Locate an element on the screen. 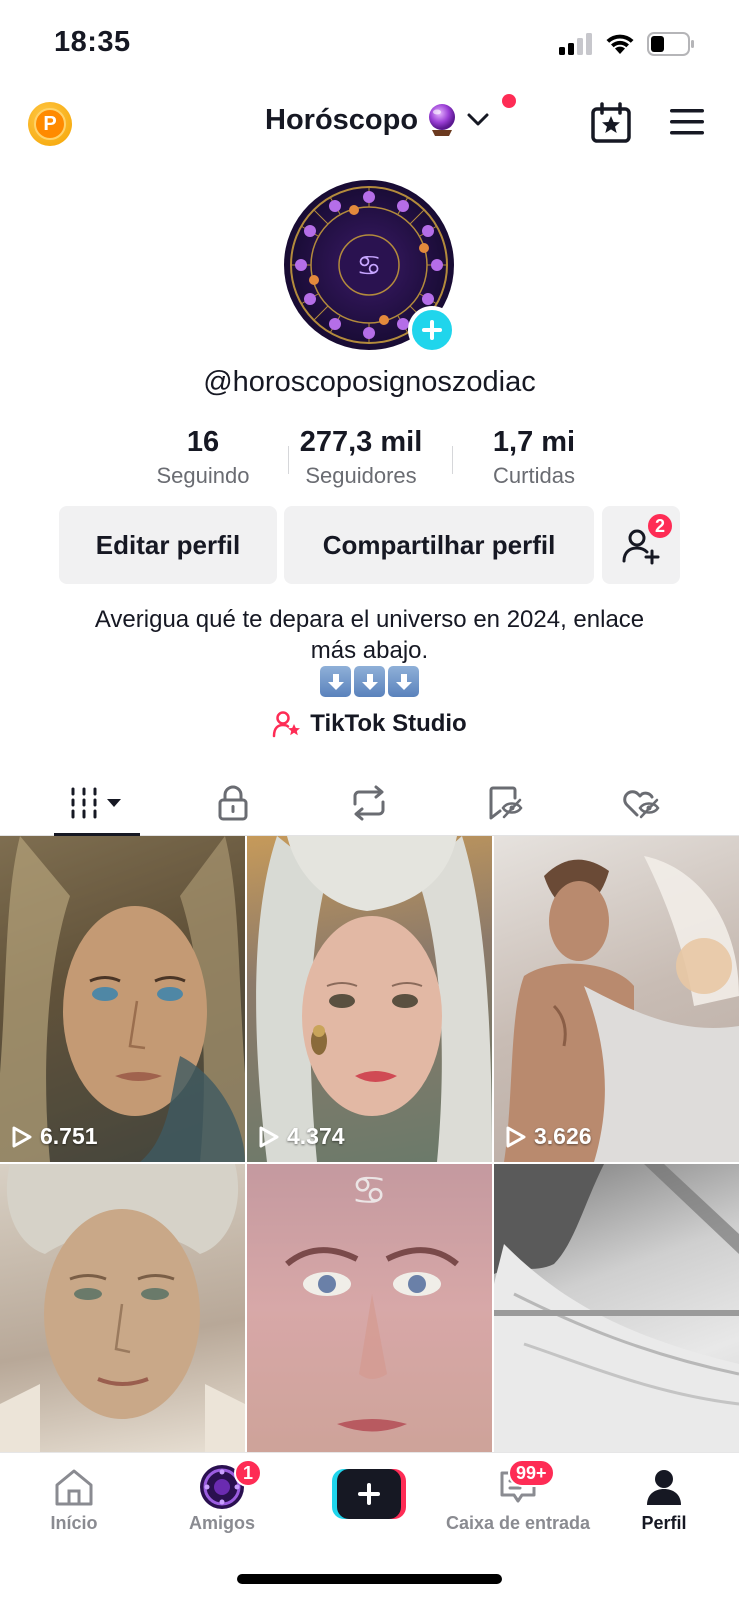  coin-icon: P is located at coordinates (50, 124).